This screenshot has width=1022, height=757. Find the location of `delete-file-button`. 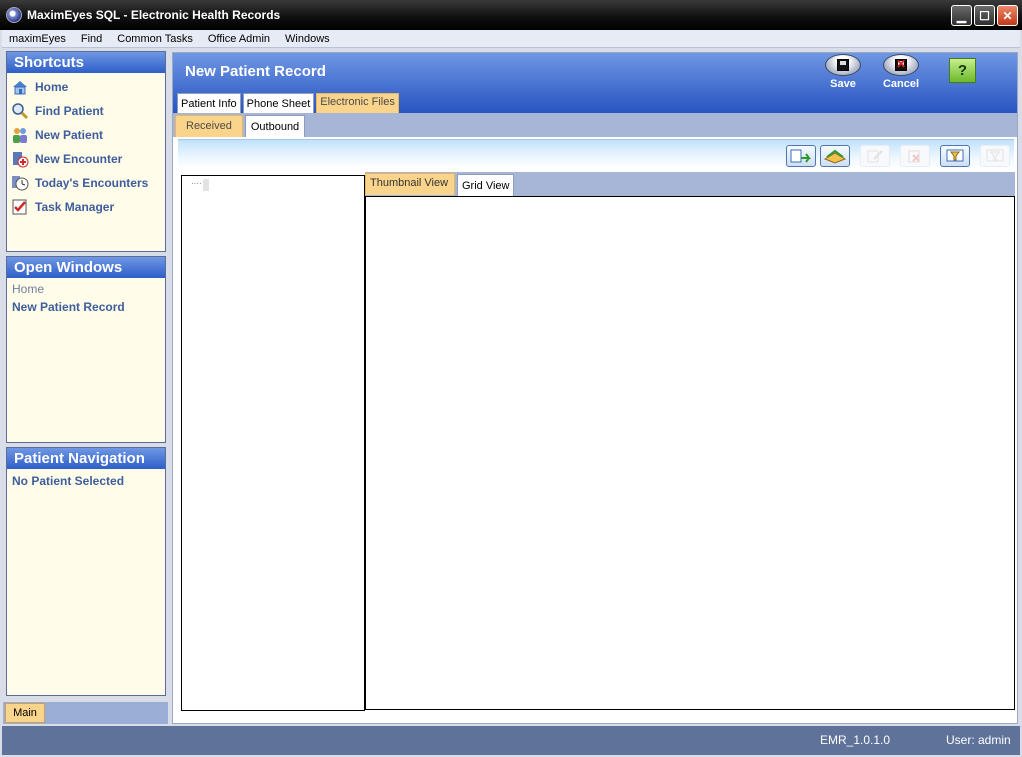

delete-file-button is located at coordinates (915, 156).